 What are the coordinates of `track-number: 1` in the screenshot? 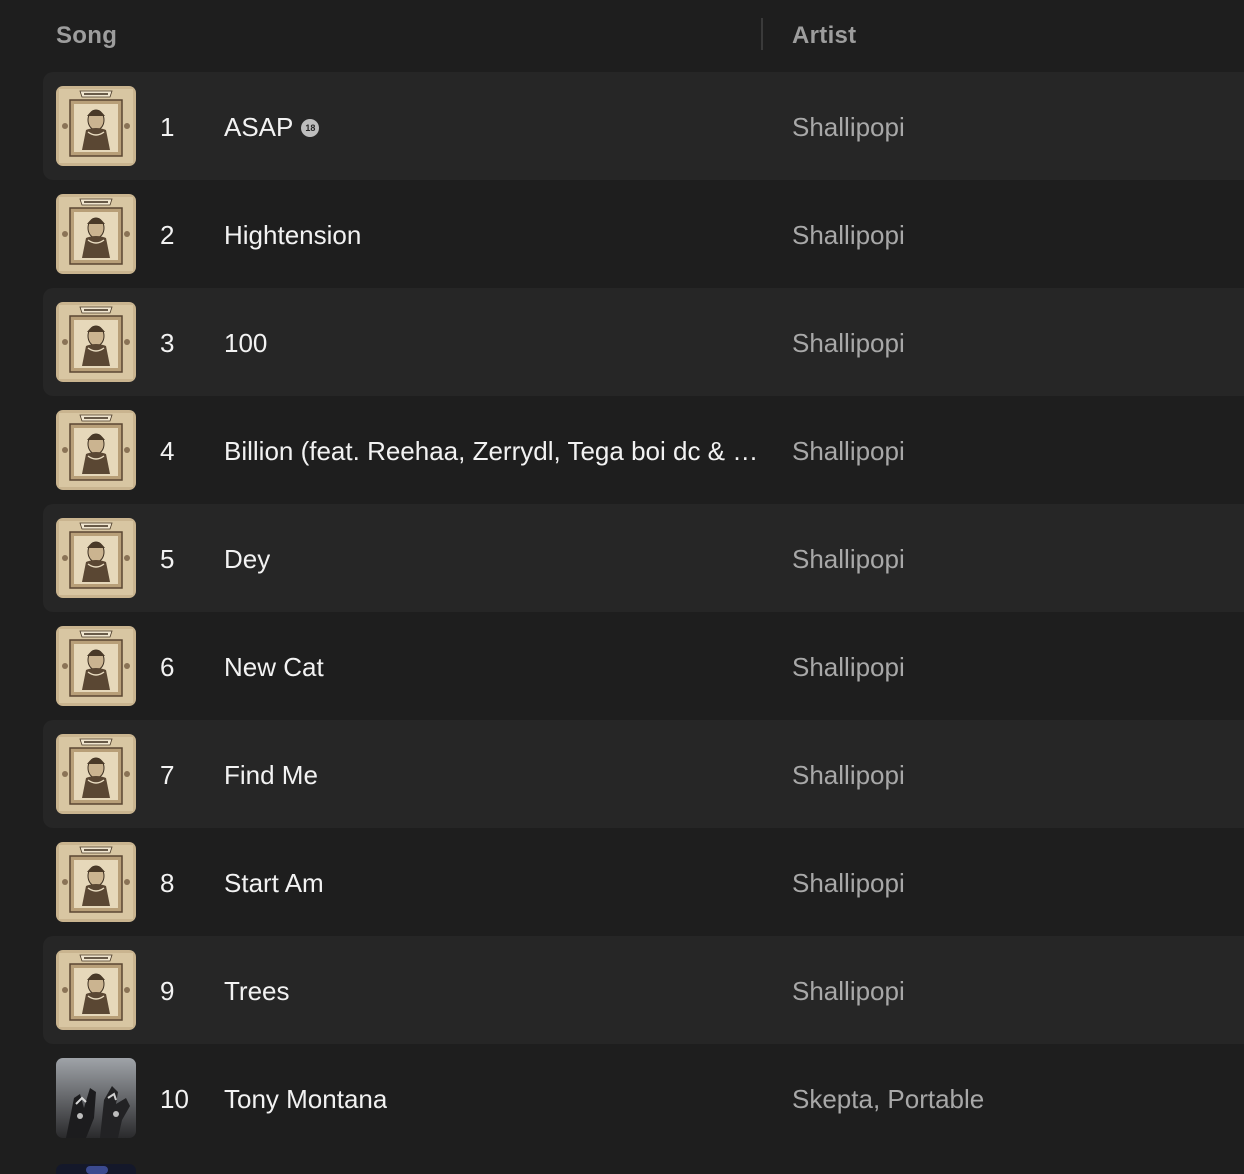 It's located at (167, 127).